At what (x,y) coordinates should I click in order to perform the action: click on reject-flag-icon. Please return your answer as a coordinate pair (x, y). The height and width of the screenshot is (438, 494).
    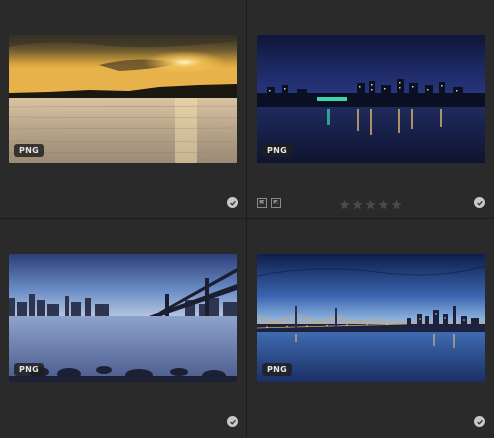
    Looking at the image, I should click on (276, 203).